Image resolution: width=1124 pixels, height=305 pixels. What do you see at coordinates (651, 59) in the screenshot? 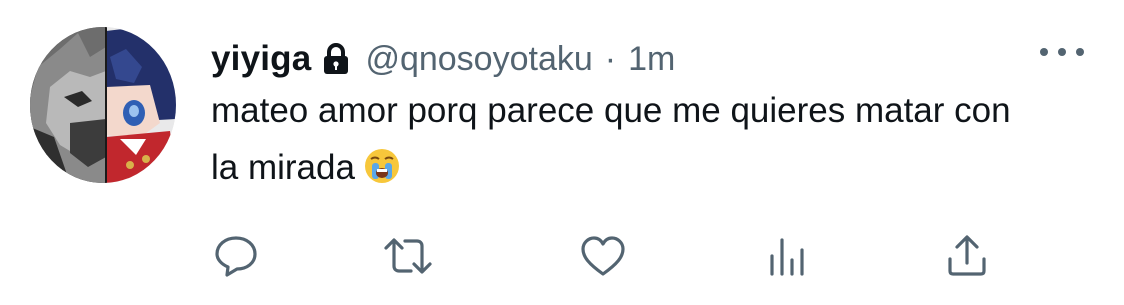
I see `timestamp: 1m` at bounding box center [651, 59].